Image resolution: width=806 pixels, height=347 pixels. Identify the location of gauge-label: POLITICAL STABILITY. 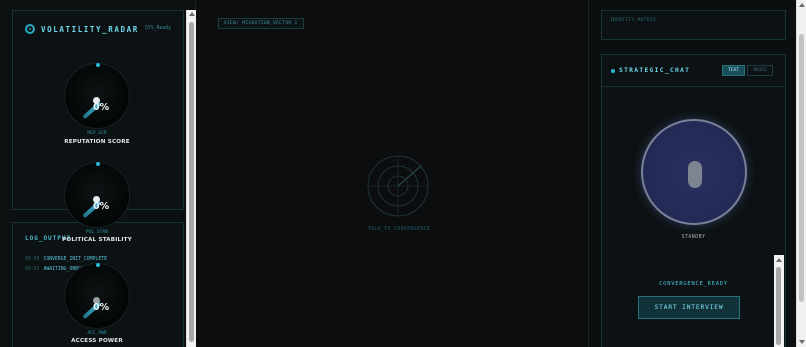
(97, 240).